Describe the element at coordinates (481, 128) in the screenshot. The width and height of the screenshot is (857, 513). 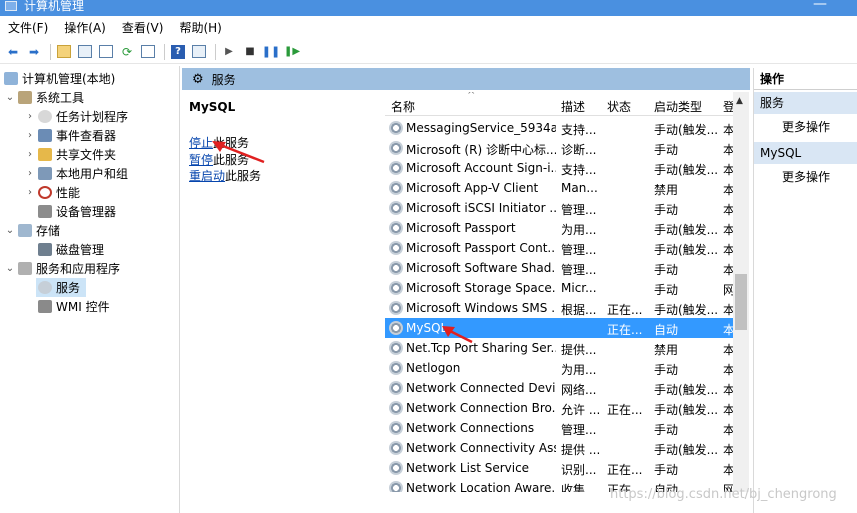
I see `service-name-cell: MessagingService_5934a` at that location.